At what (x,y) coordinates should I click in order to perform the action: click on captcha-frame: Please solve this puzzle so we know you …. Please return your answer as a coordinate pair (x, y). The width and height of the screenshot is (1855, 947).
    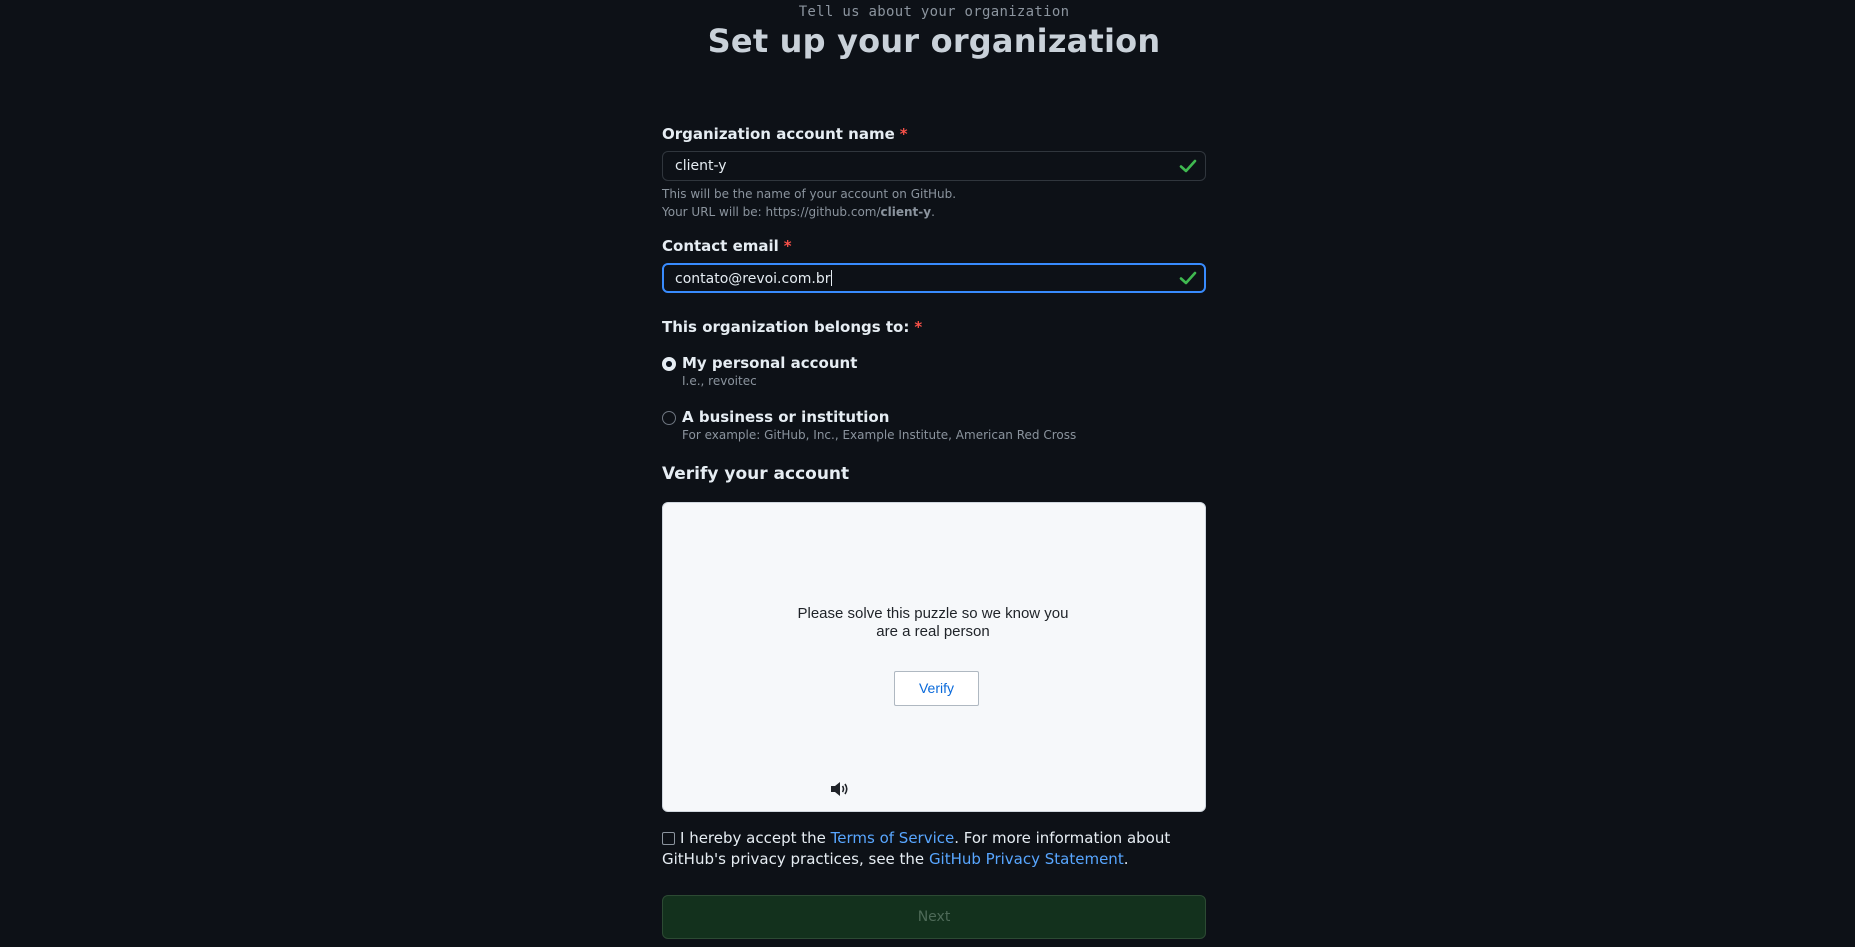
    Looking at the image, I should click on (934, 657).